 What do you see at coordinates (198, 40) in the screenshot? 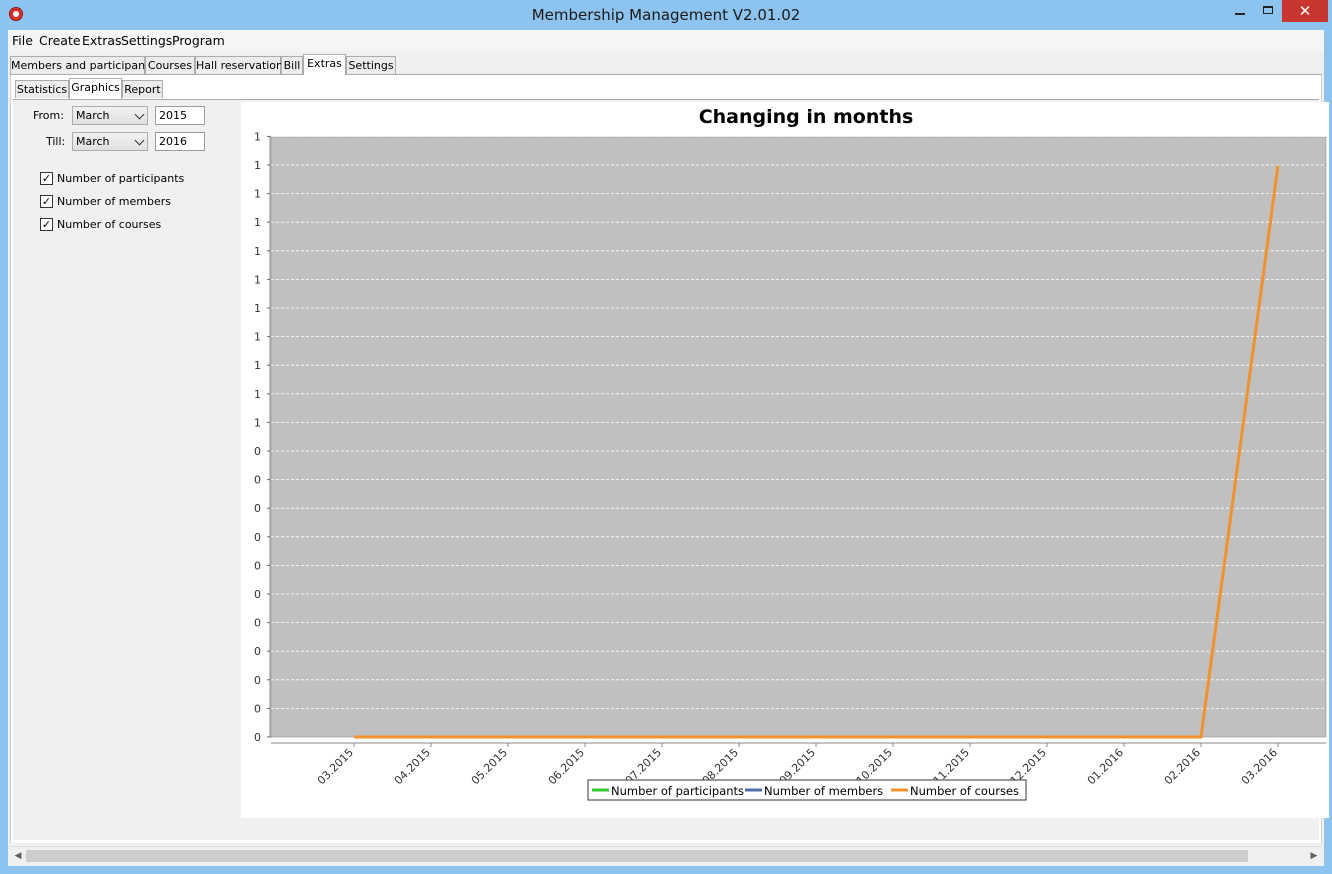
I see `menu-program: Program` at bounding box center [198, 40].